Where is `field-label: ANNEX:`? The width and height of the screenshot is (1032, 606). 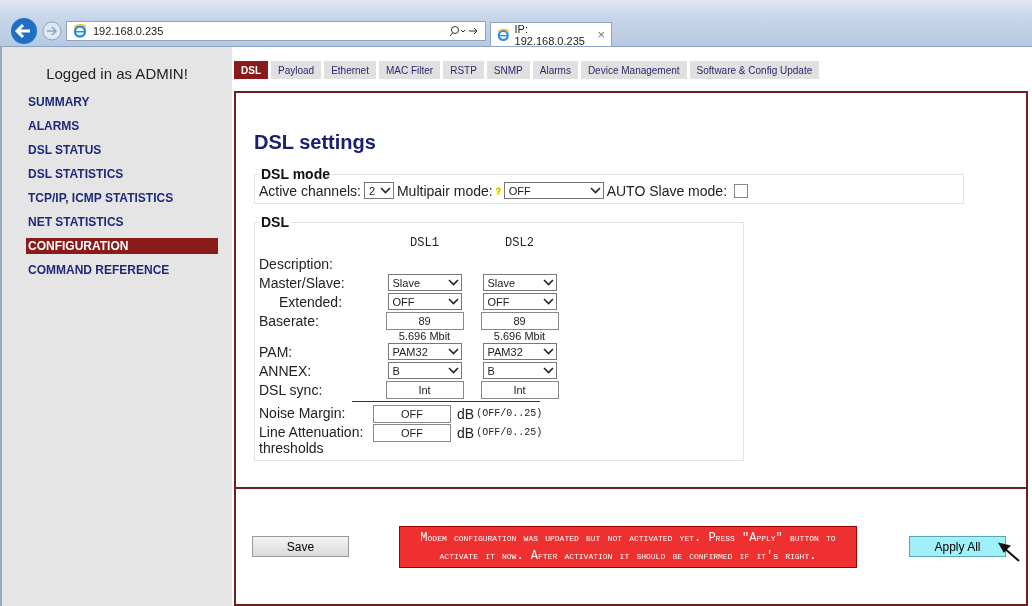
field-label: ANNEX: is located at coordinates (286, 371).